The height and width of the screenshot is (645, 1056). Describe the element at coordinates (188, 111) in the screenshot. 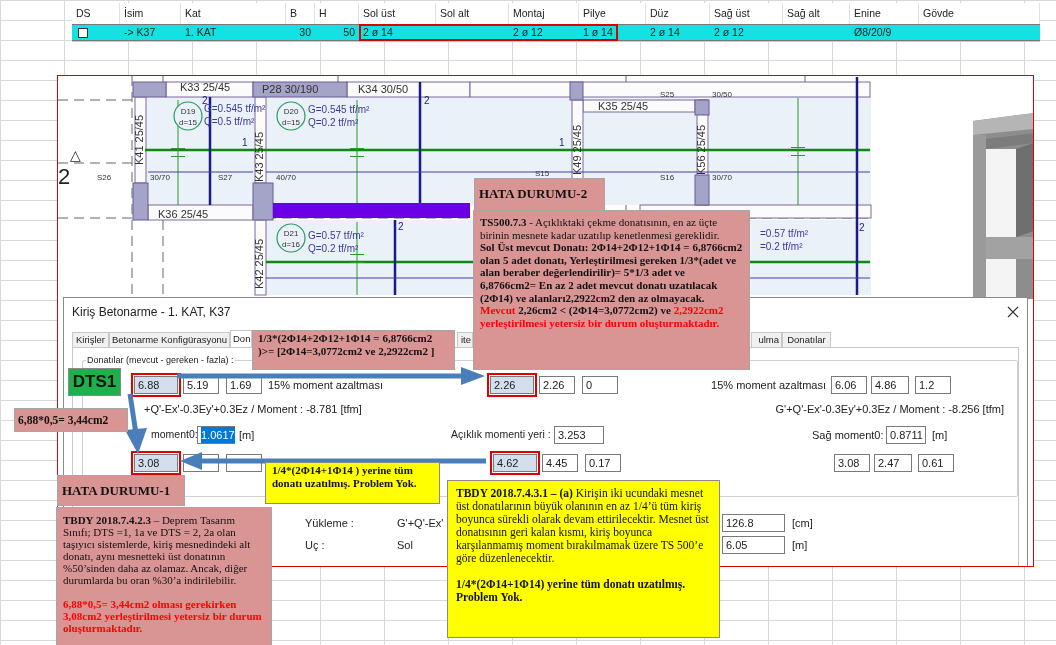

I see `slab-label: D19` at that location.